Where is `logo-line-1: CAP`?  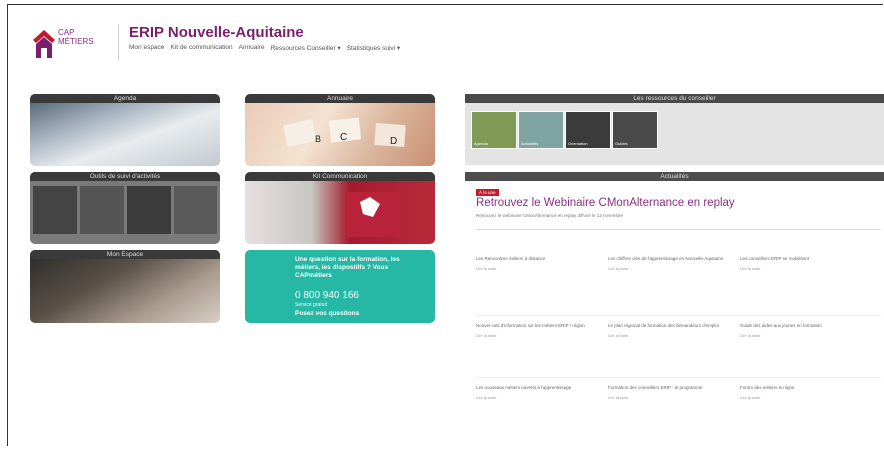
logo-line-1: CAP is located at coordinates (66, 32).